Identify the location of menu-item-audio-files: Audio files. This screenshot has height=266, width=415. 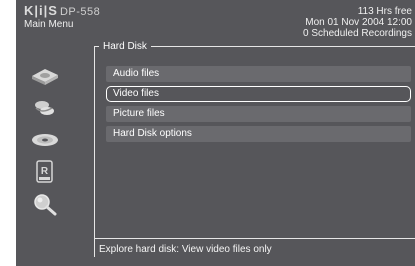
(258, 74).